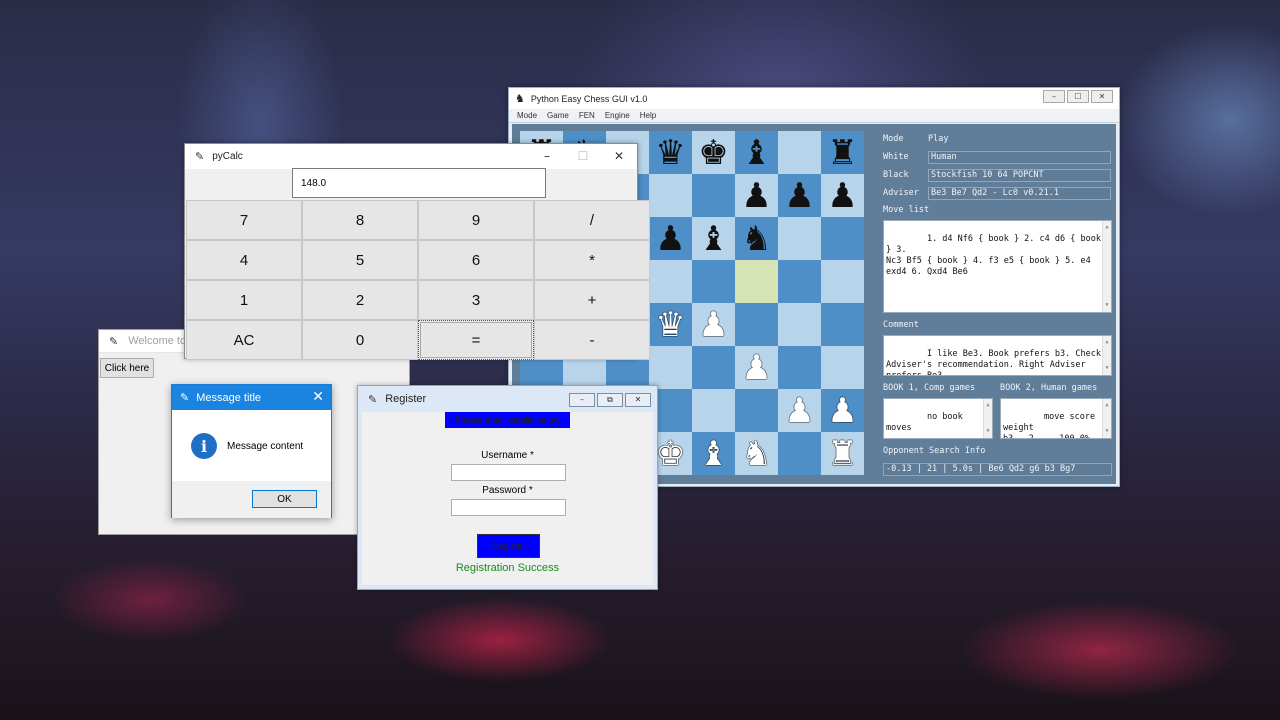 This screenshot has width=1280, height=720. What do you see at coordinates (476, 260) in the screenshot?
I see `key-6: 6` at bounding box center [476, 260].